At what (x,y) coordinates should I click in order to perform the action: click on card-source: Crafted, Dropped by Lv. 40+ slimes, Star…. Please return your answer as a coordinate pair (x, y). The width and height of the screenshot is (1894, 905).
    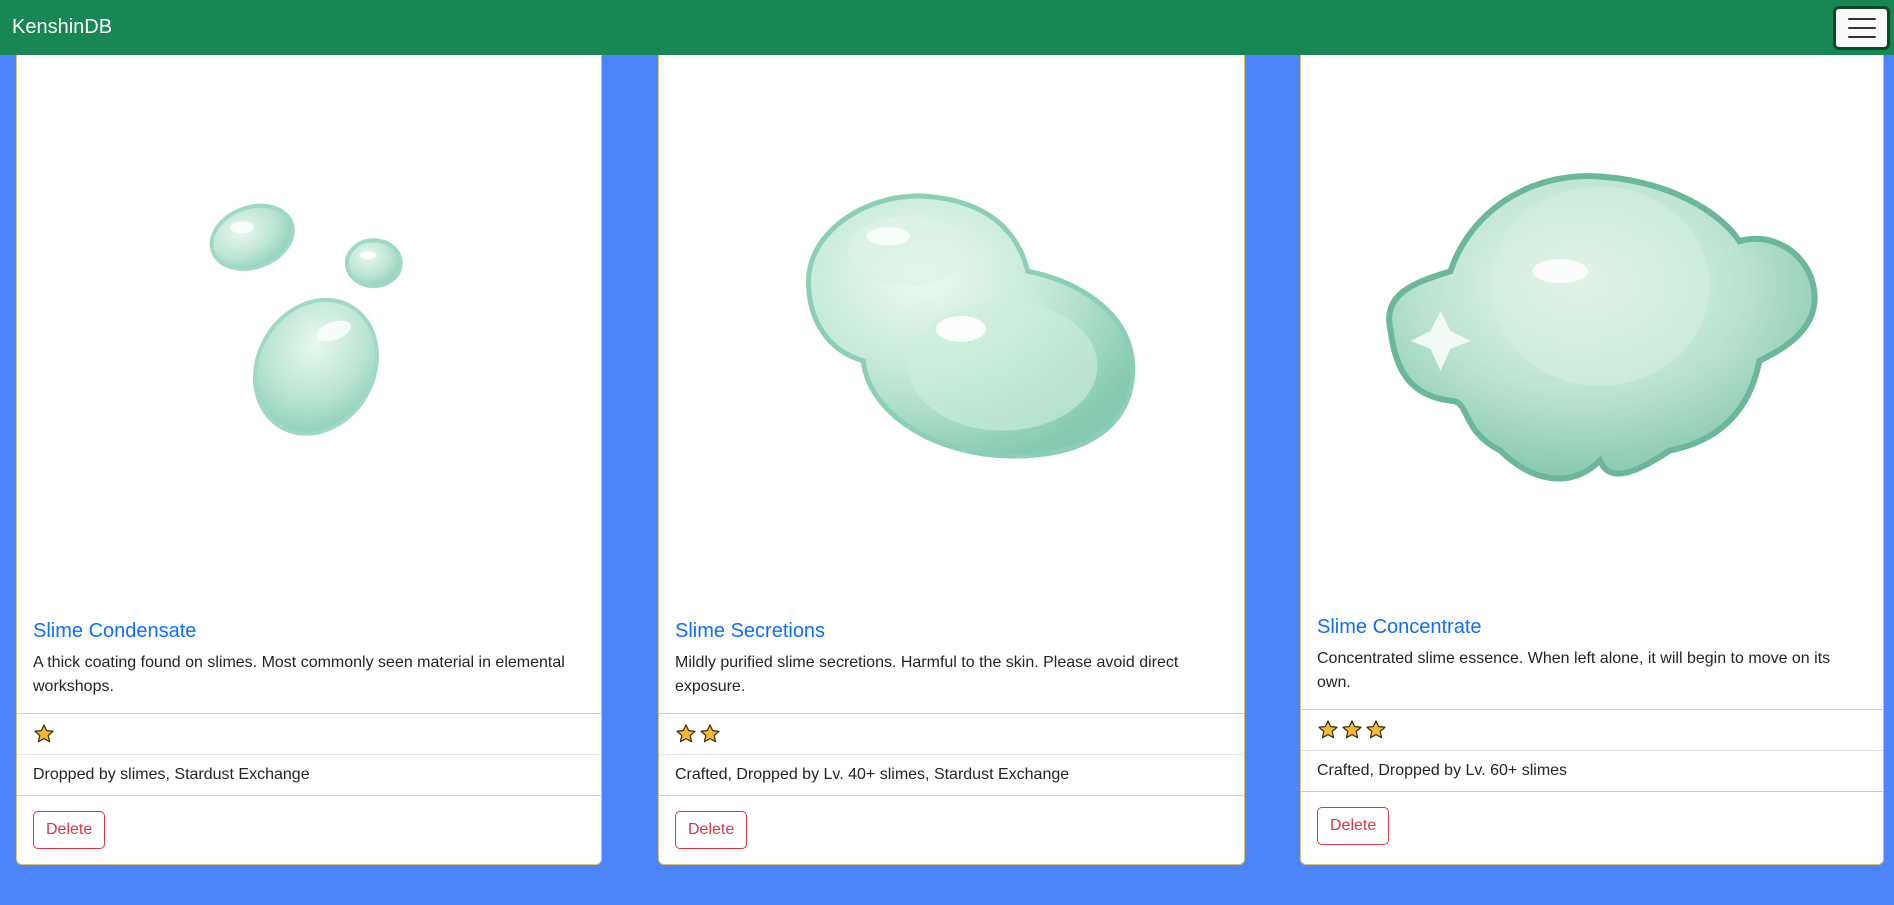
    Looking at the image, I should click on (951, 774).